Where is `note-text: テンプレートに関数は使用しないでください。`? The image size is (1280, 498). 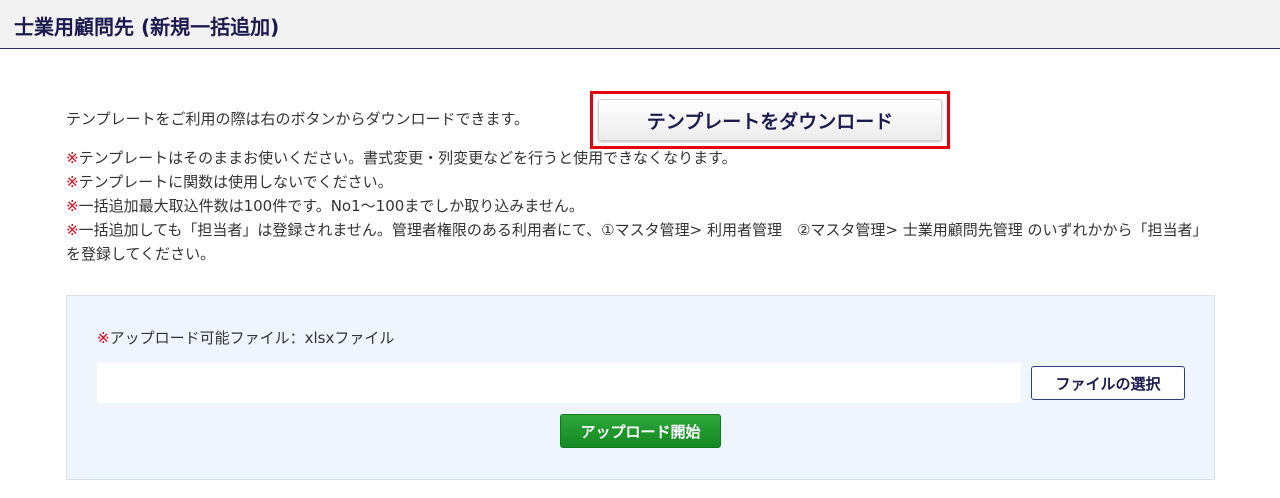 note-text: テンプレートに関数は使用しないでください。 is located at coordinates (235, 182).